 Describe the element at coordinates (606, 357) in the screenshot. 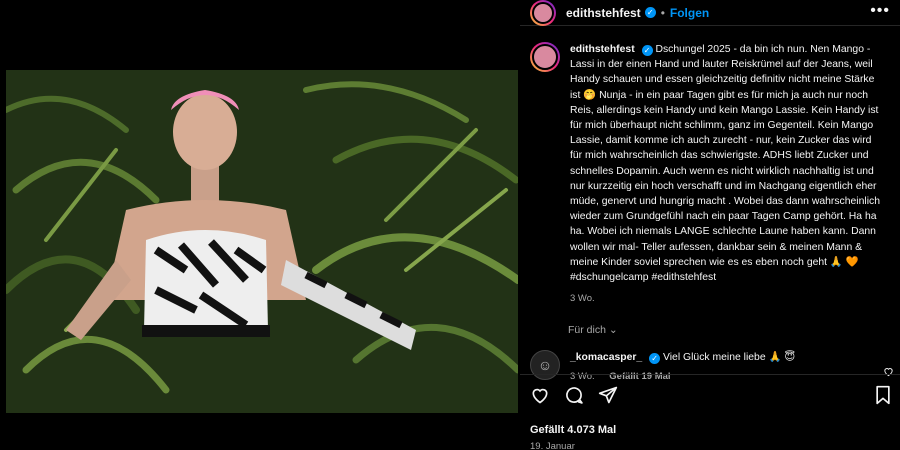

I see `commenter-username: _komacasper_` at that location.